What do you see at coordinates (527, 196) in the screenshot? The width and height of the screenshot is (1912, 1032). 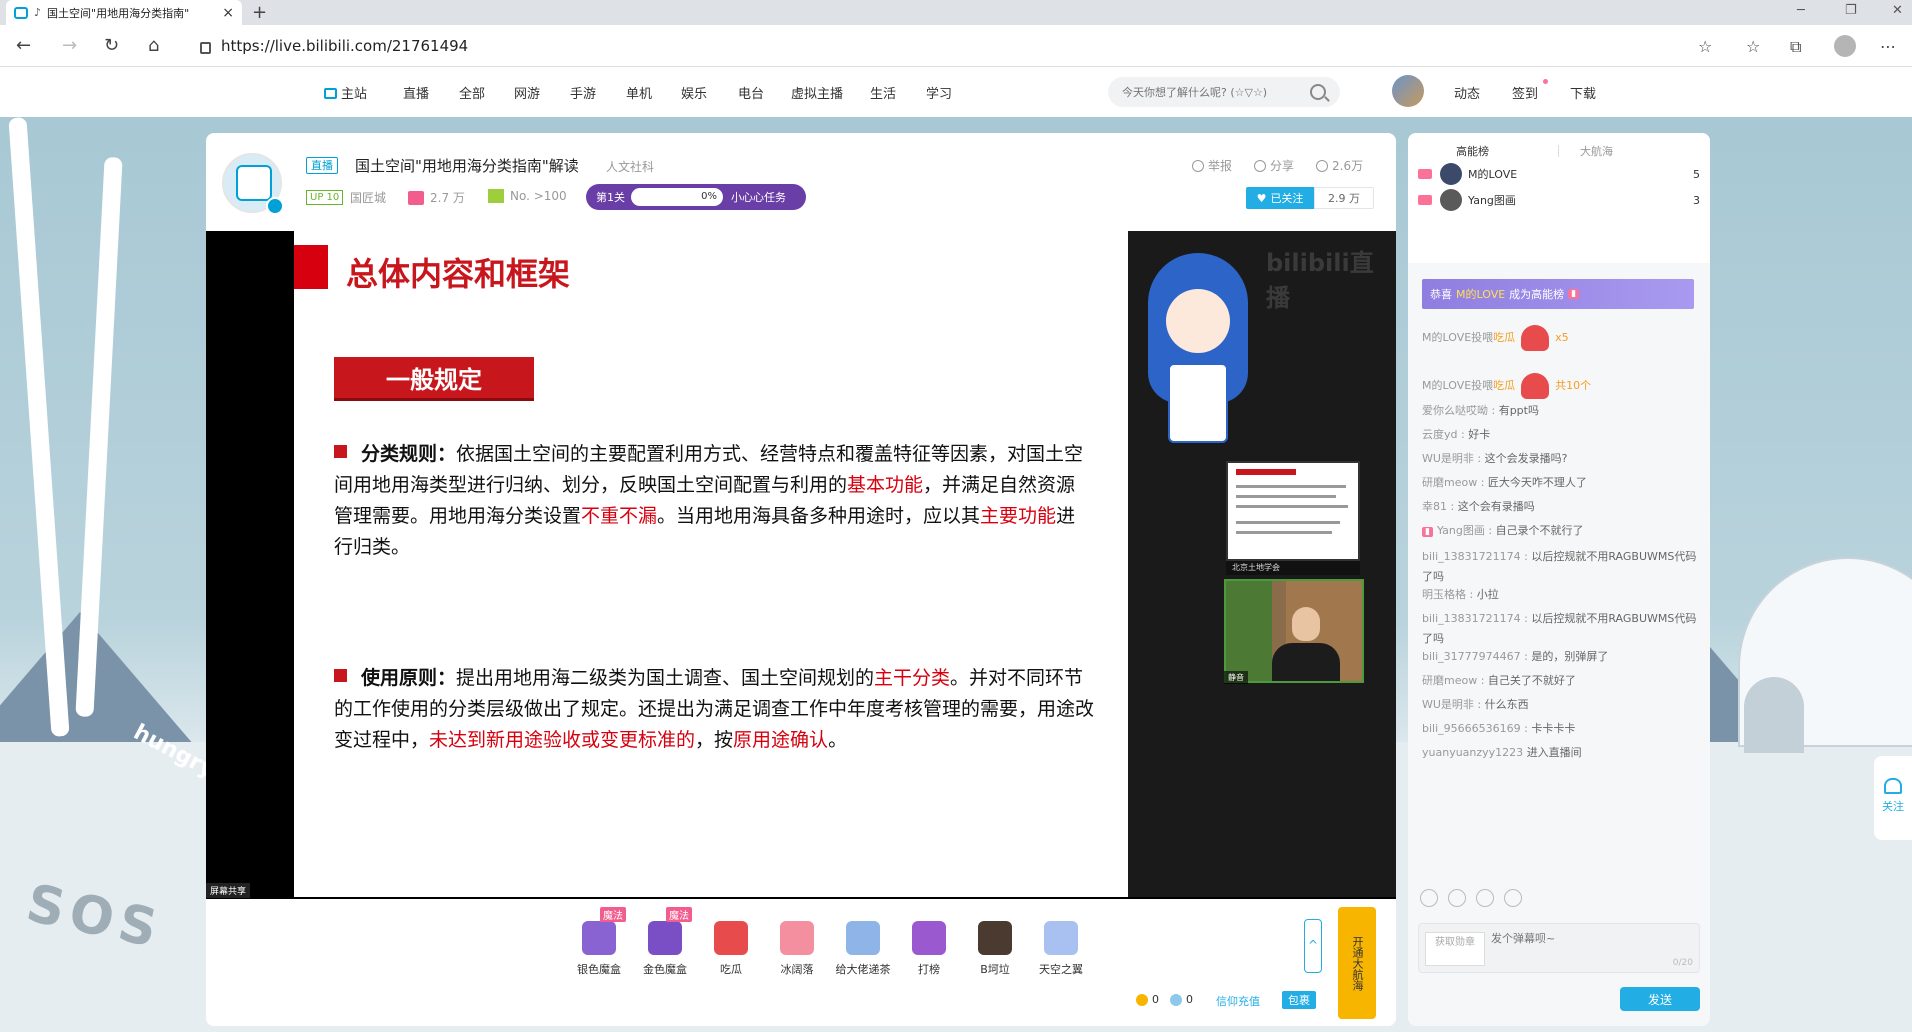 I see `rank-stat: No. >100` at bounding box center [527, 196].